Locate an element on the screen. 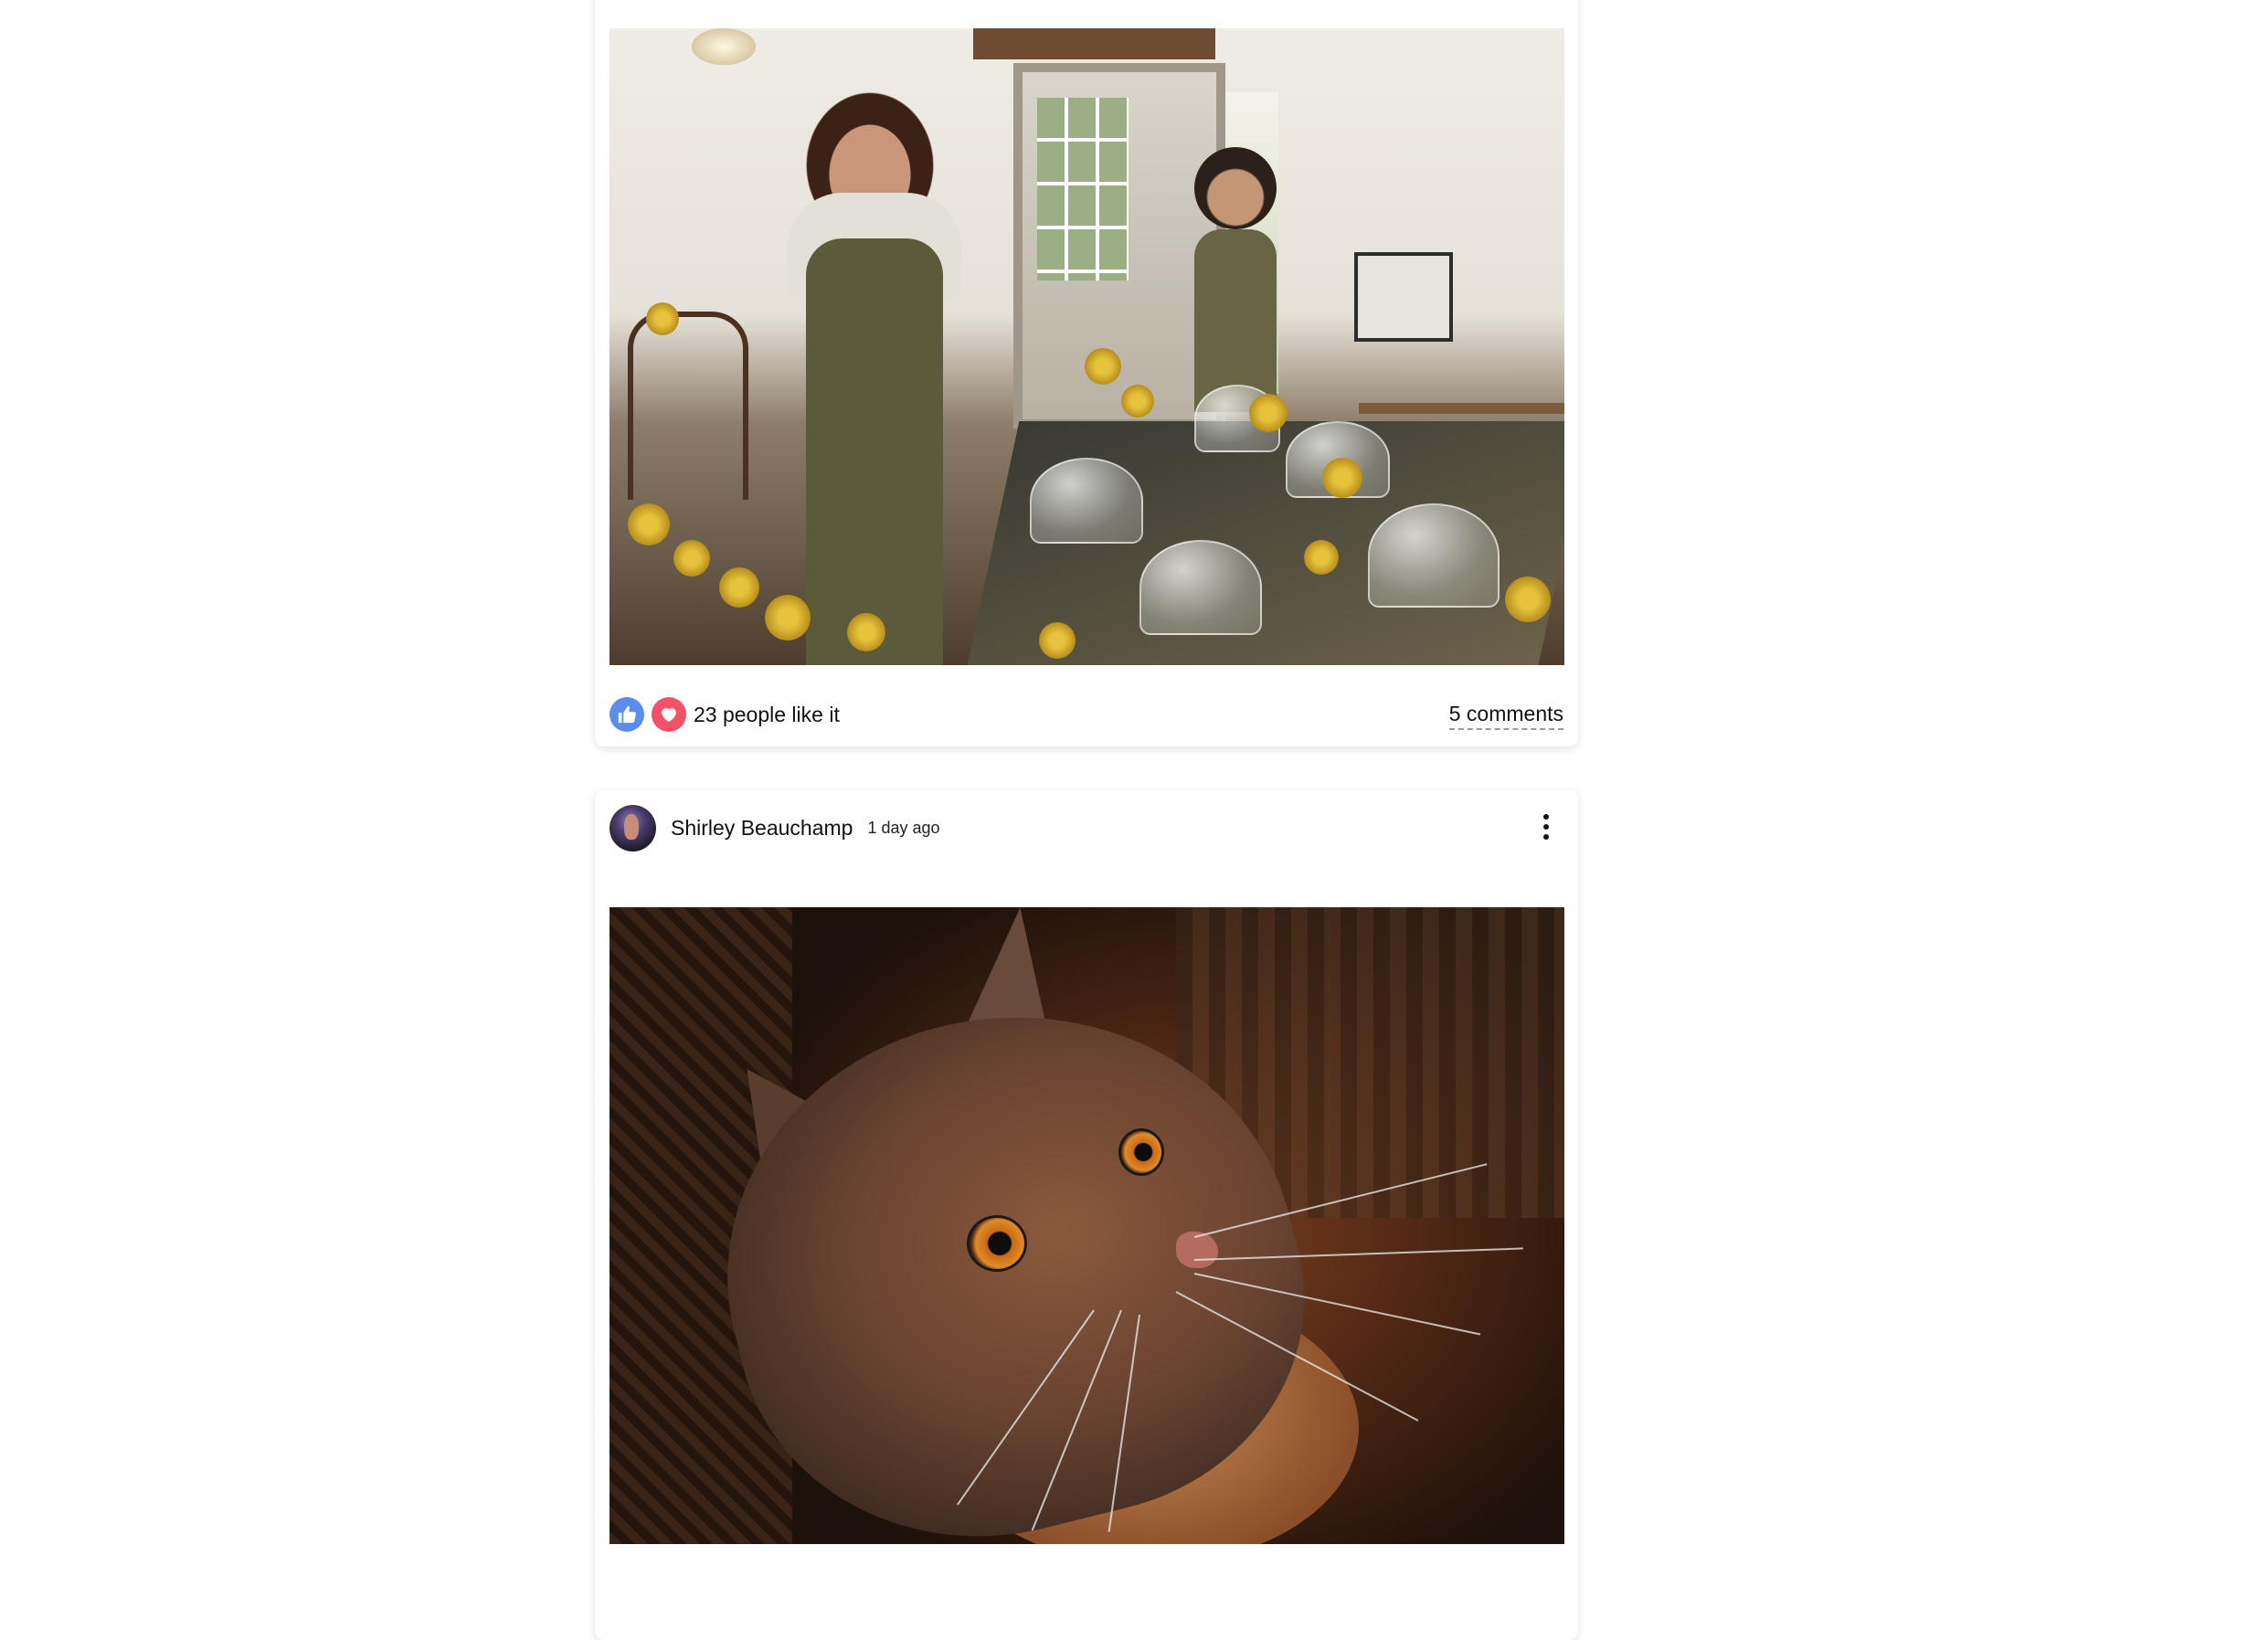 Image resolution: width=2268 pixels, height=1640 pixels. author-name: Shirley Beauchamp is located at coordinates (762, 828).